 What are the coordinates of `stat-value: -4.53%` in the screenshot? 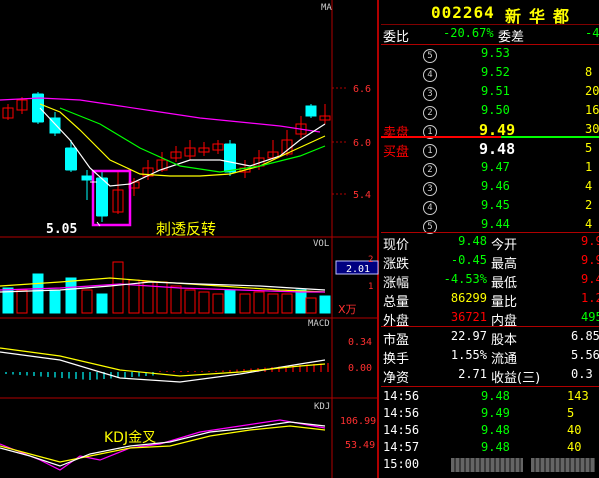 It's located at (465, 279).